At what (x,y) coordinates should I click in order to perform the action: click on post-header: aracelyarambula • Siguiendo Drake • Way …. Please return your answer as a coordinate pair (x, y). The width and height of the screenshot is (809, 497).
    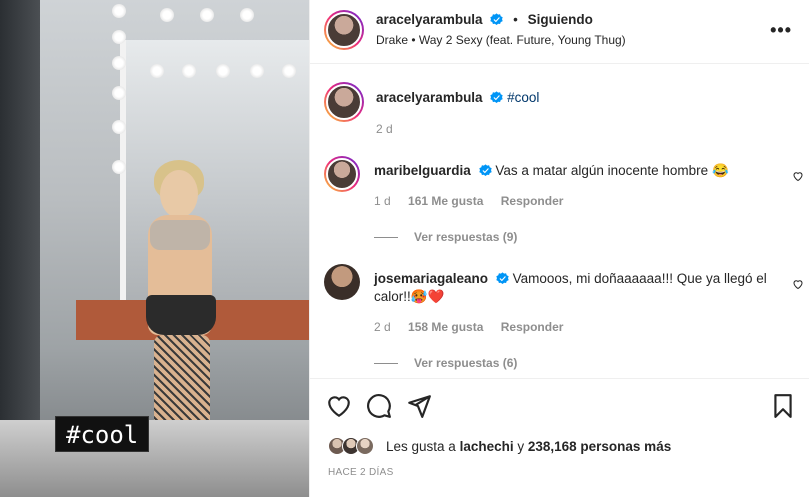
    Looking at the image, I should click on (559, 32).